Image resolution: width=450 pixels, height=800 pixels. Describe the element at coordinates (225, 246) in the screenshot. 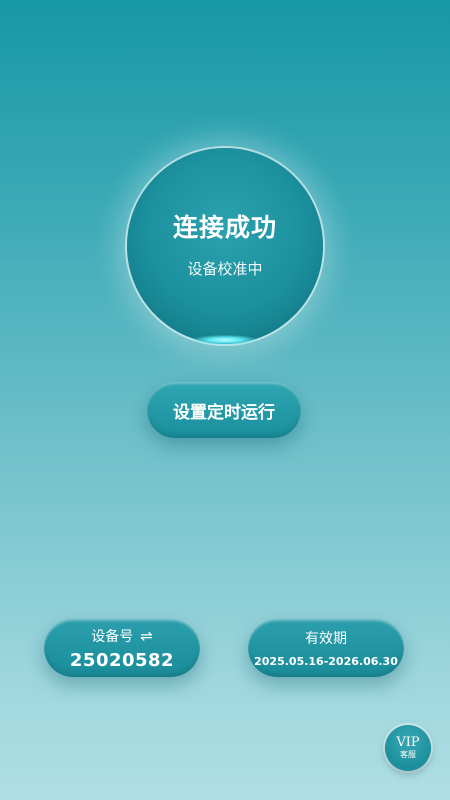

I see `connection-status-circle: 连接成功 设备校准中` at that location.